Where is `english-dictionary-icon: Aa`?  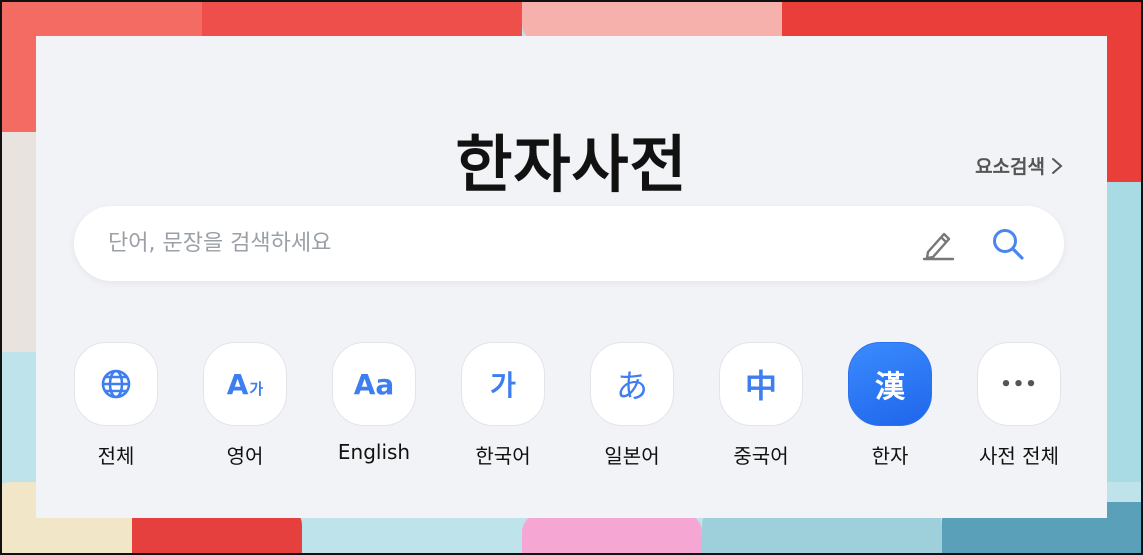 english-dictionary-icon: Aa is located at coordinates (374, 384).